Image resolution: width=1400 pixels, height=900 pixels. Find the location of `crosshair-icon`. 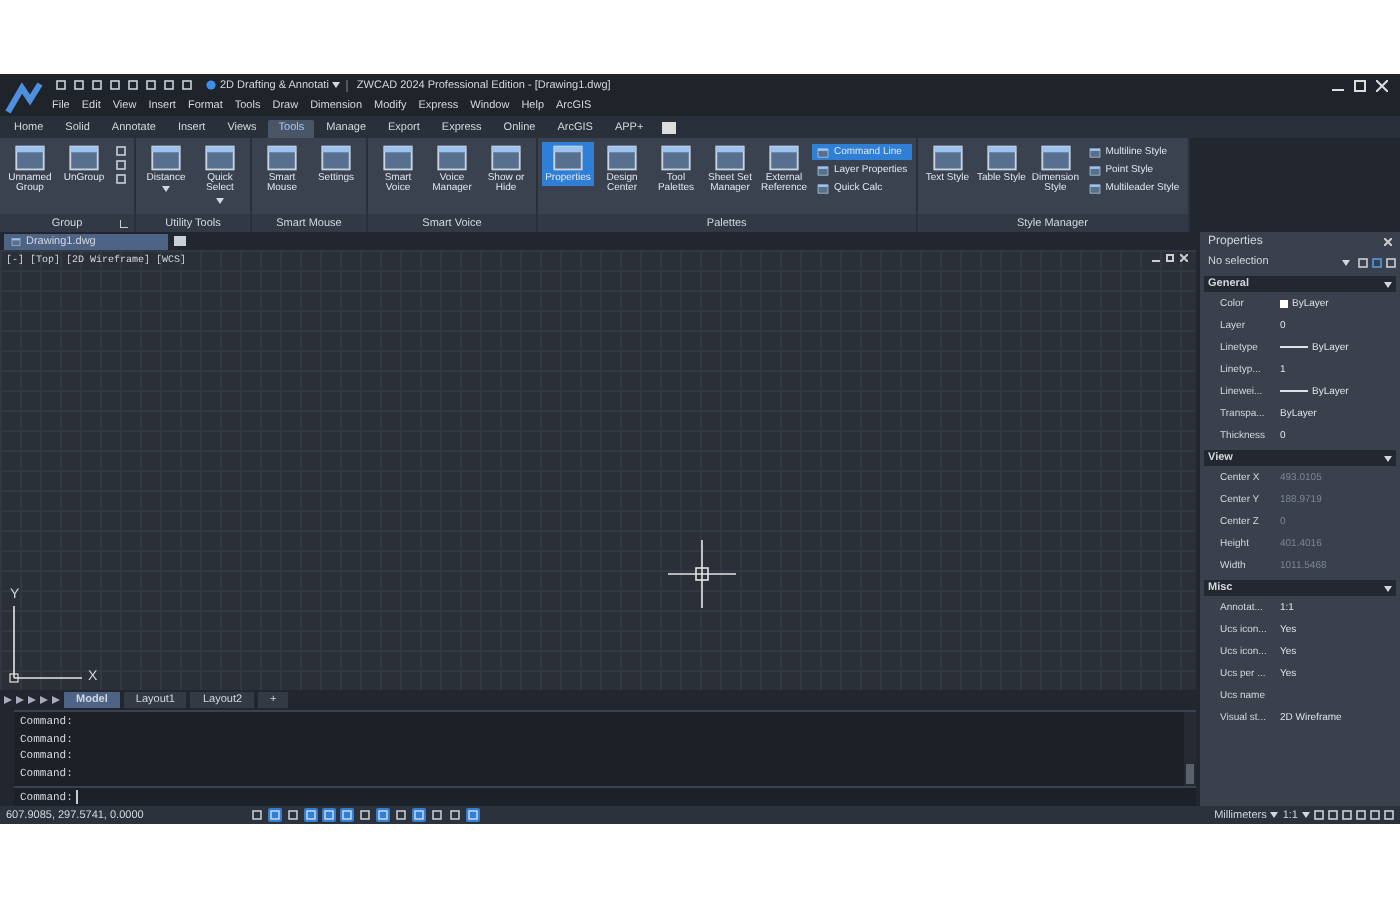

crosshair-icon is located at coordinates (702, 574).